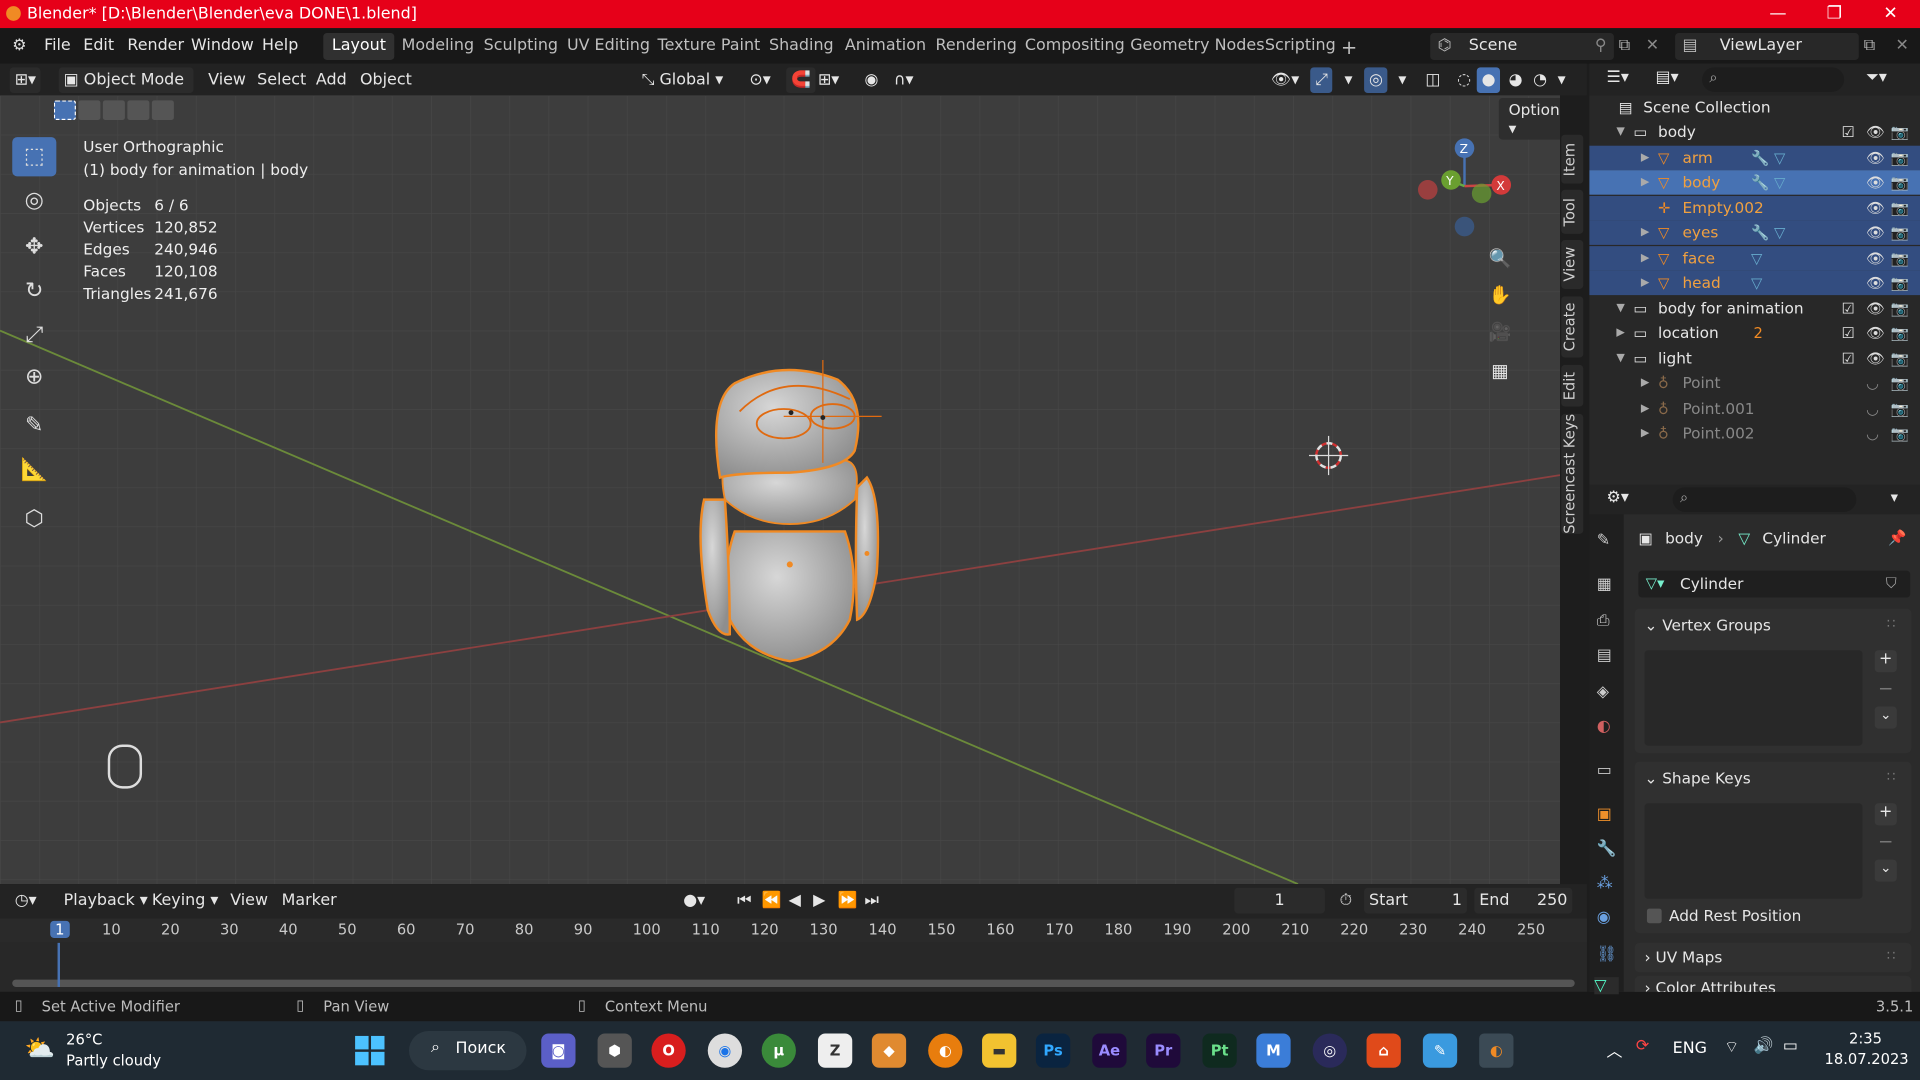 The height and width of the screenshot is (1080, 1920). I want to click on move-tool-icon: ✥, so click(34, 247).